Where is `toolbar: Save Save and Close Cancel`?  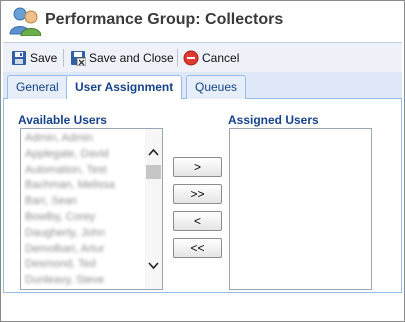 toolbar: Save Save and Close Cancel is located at coordinates (202, 57).